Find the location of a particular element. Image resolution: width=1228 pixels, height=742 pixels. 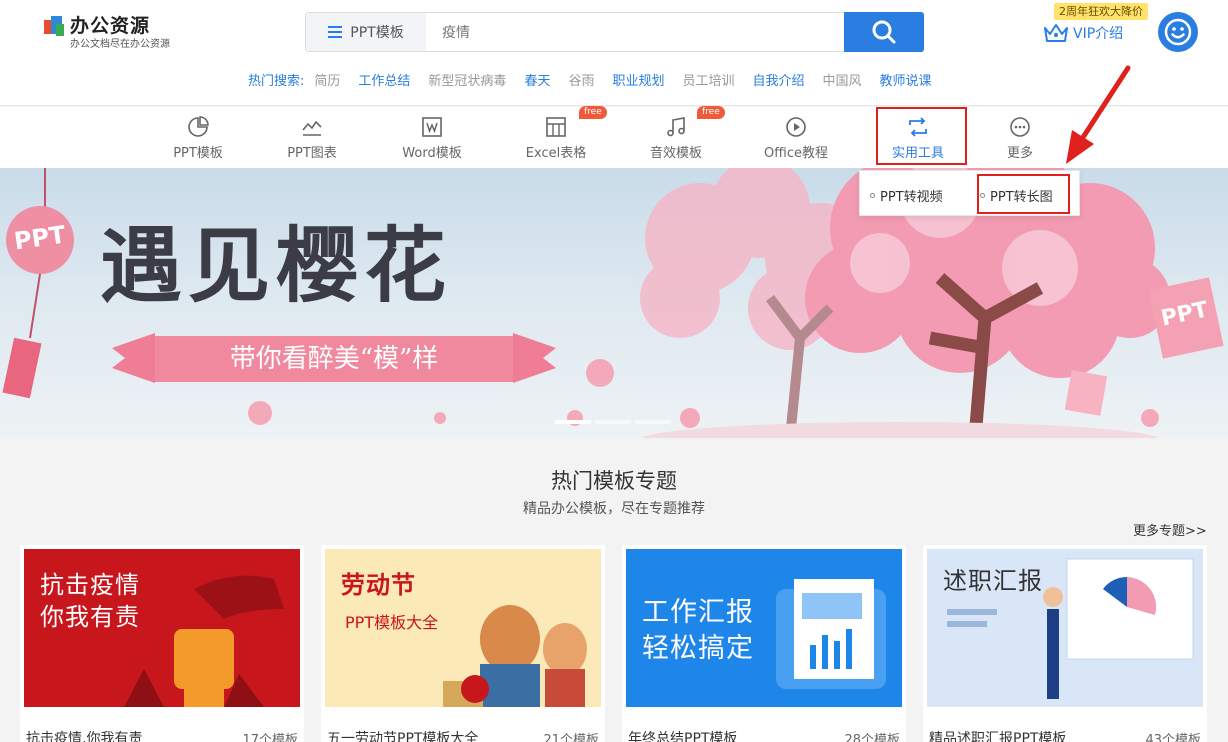

banner-ribbon-text: 带你看醉美“模”样 is located at coordinates (334, 359).